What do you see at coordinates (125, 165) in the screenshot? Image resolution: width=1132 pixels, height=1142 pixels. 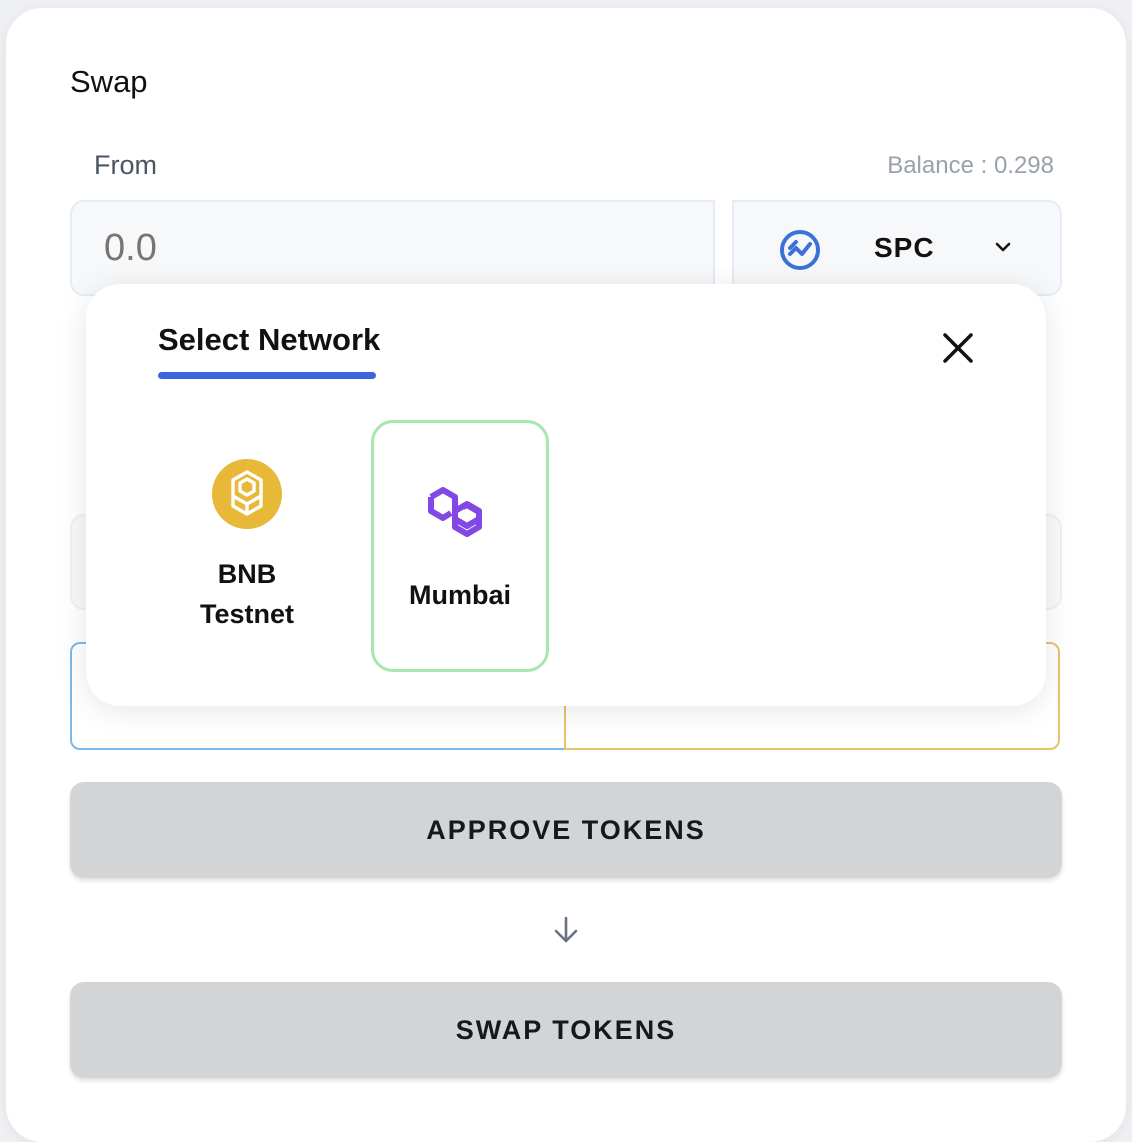 I see `from-label: From` at bounding box center [125, 165].